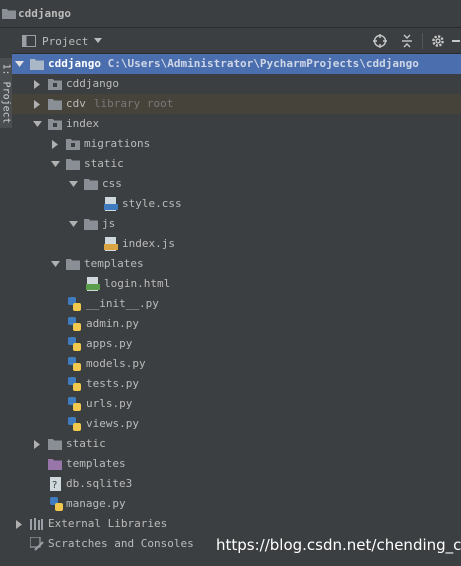  What do you see at coordinates (236, 524) in the screenshot?
I see `tree-row-external-libraries: External Libraries` at bounding box center [236, 524].